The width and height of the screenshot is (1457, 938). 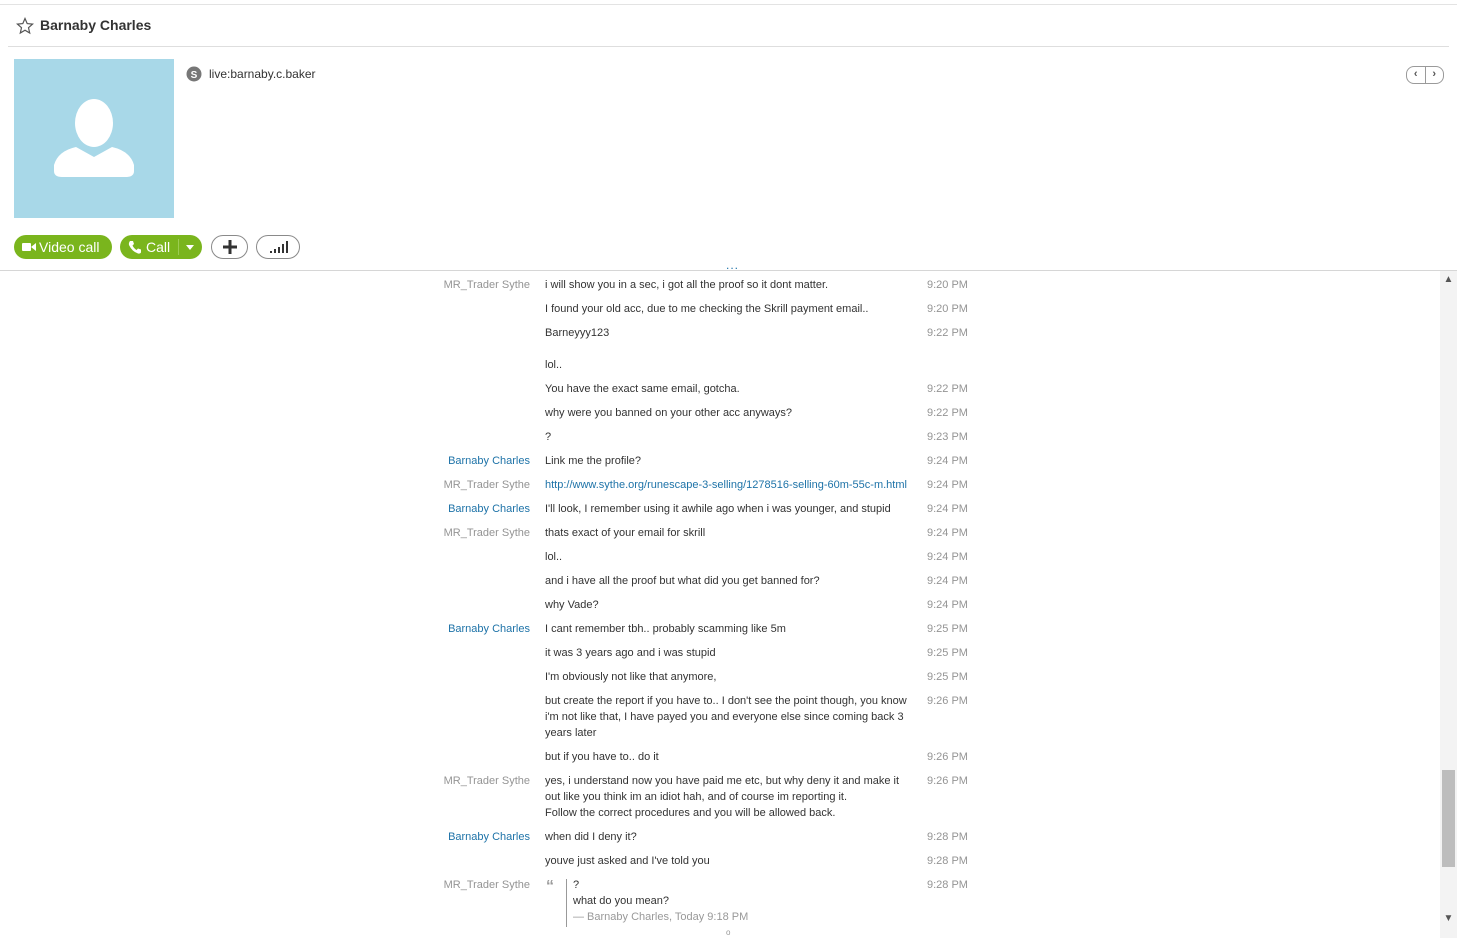 I want to click on skype-account-id: live:barnaby.c.baker, so click(x=262, y=74).